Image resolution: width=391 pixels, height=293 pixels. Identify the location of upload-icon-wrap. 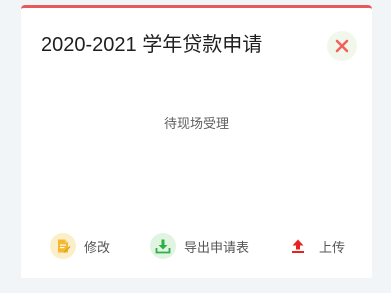
(298, 246).